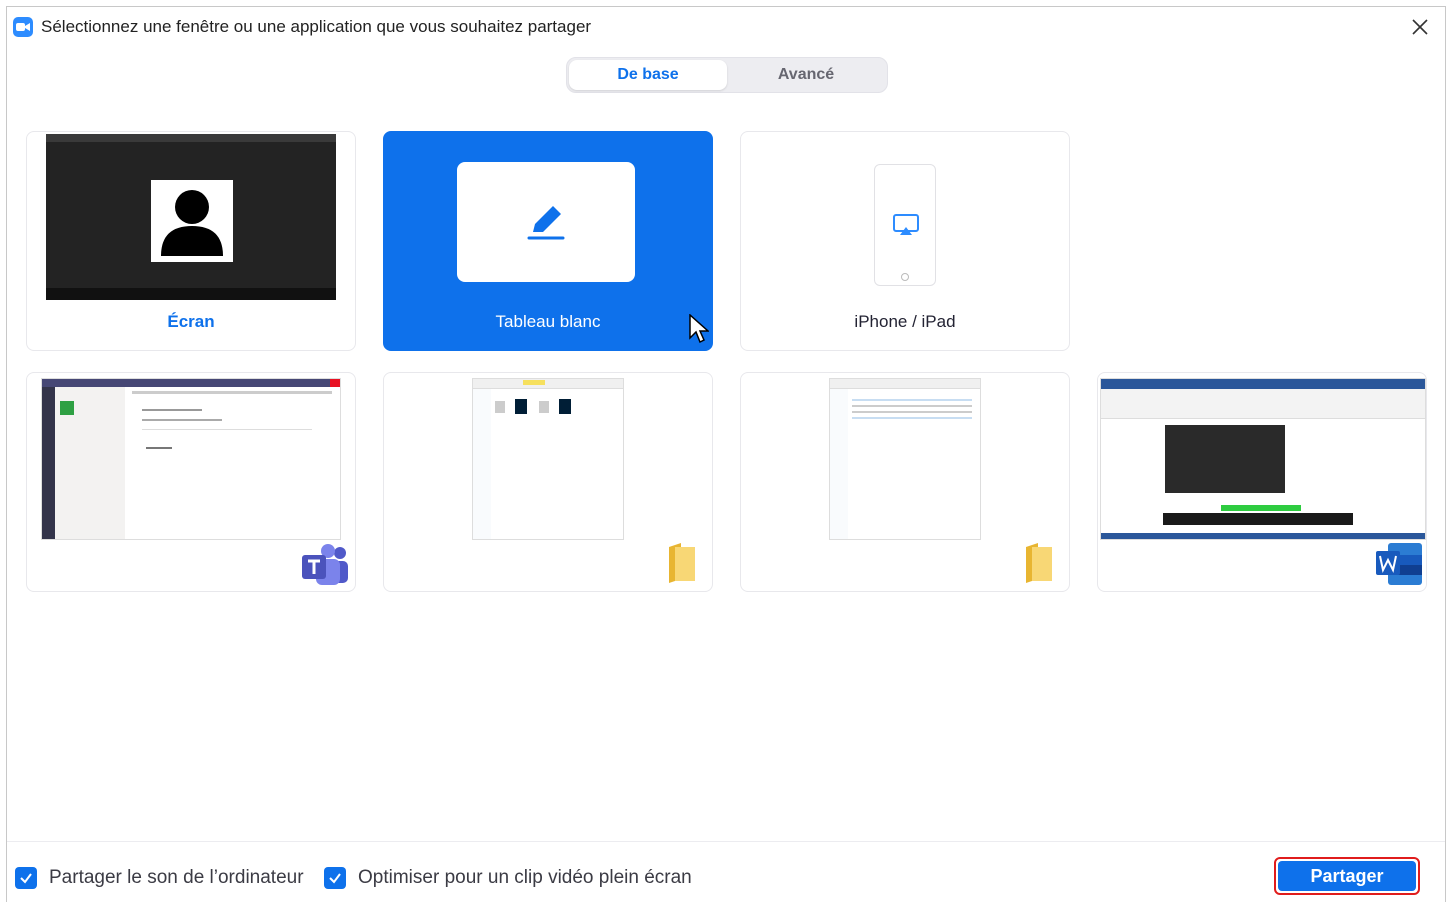 The width and height of the screenshot is (1449, 902). What do you see at coordinates (1420, 27) in the screenshot?
I see `close-icon` at bounding box center [1420, 27].